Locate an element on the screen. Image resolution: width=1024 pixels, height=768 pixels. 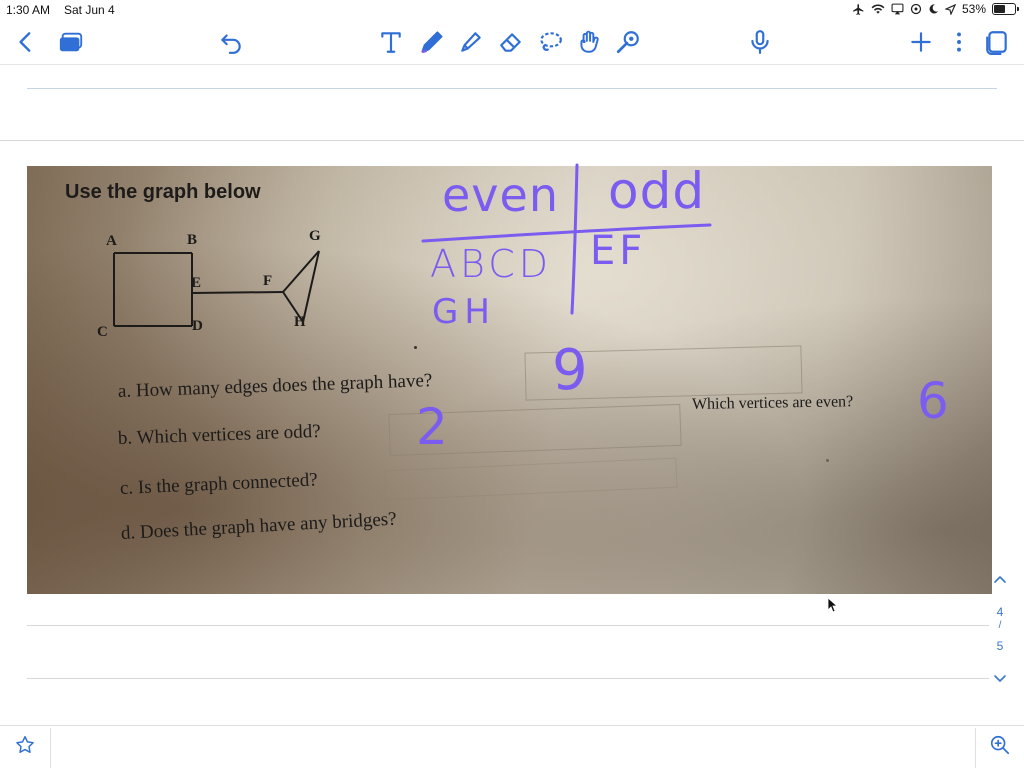
ink-odd-header: odd is located at coordinates (657, 191).